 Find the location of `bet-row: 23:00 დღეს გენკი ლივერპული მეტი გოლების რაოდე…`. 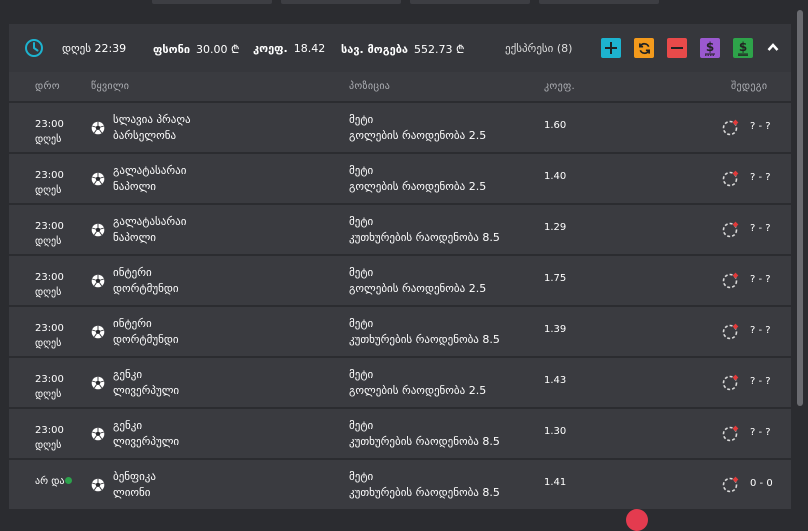

bet-row: 23:00 დღეს გენკი ლივერპული მეტი გოლების რაოდე… is located at coordinates (400, 381).